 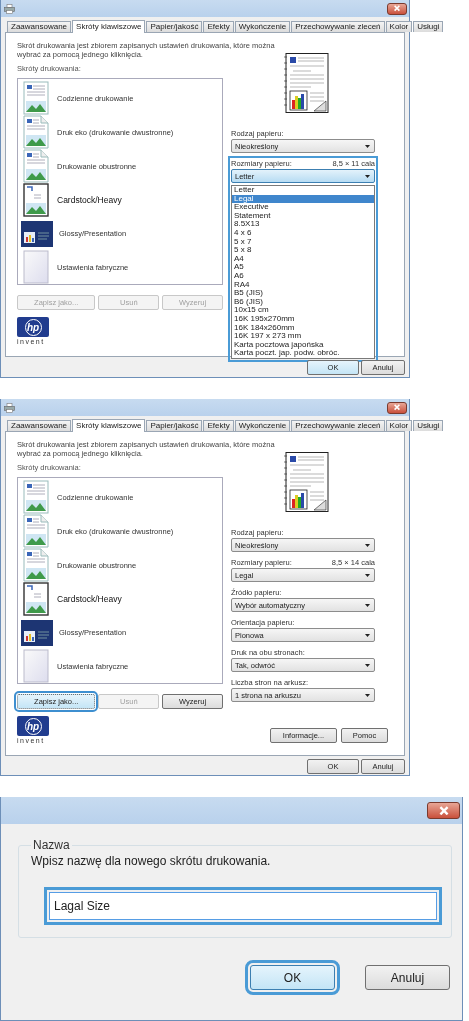 I want to click on dropdown-option: B6 (JIS), so click(x=303, y=302).